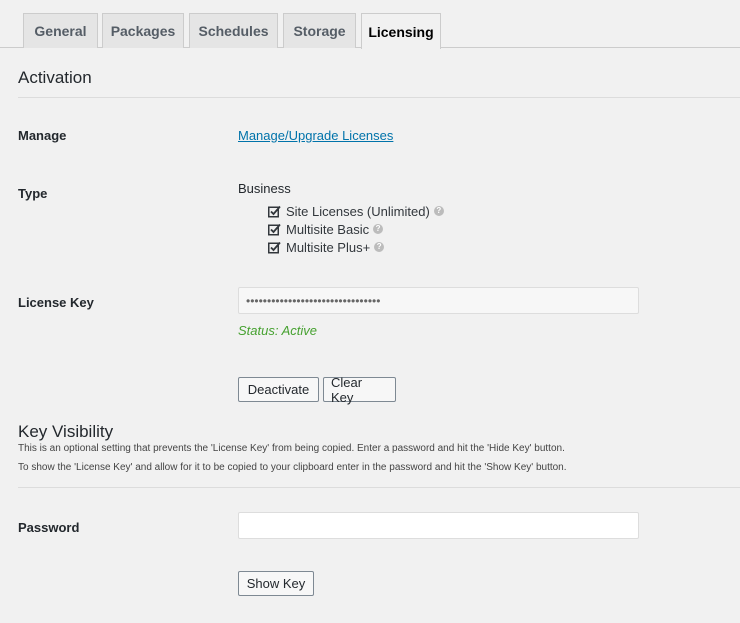  Describe the element at coordinates (264, 188) in the screenshot. I see `license-type-value: Business` at that location.